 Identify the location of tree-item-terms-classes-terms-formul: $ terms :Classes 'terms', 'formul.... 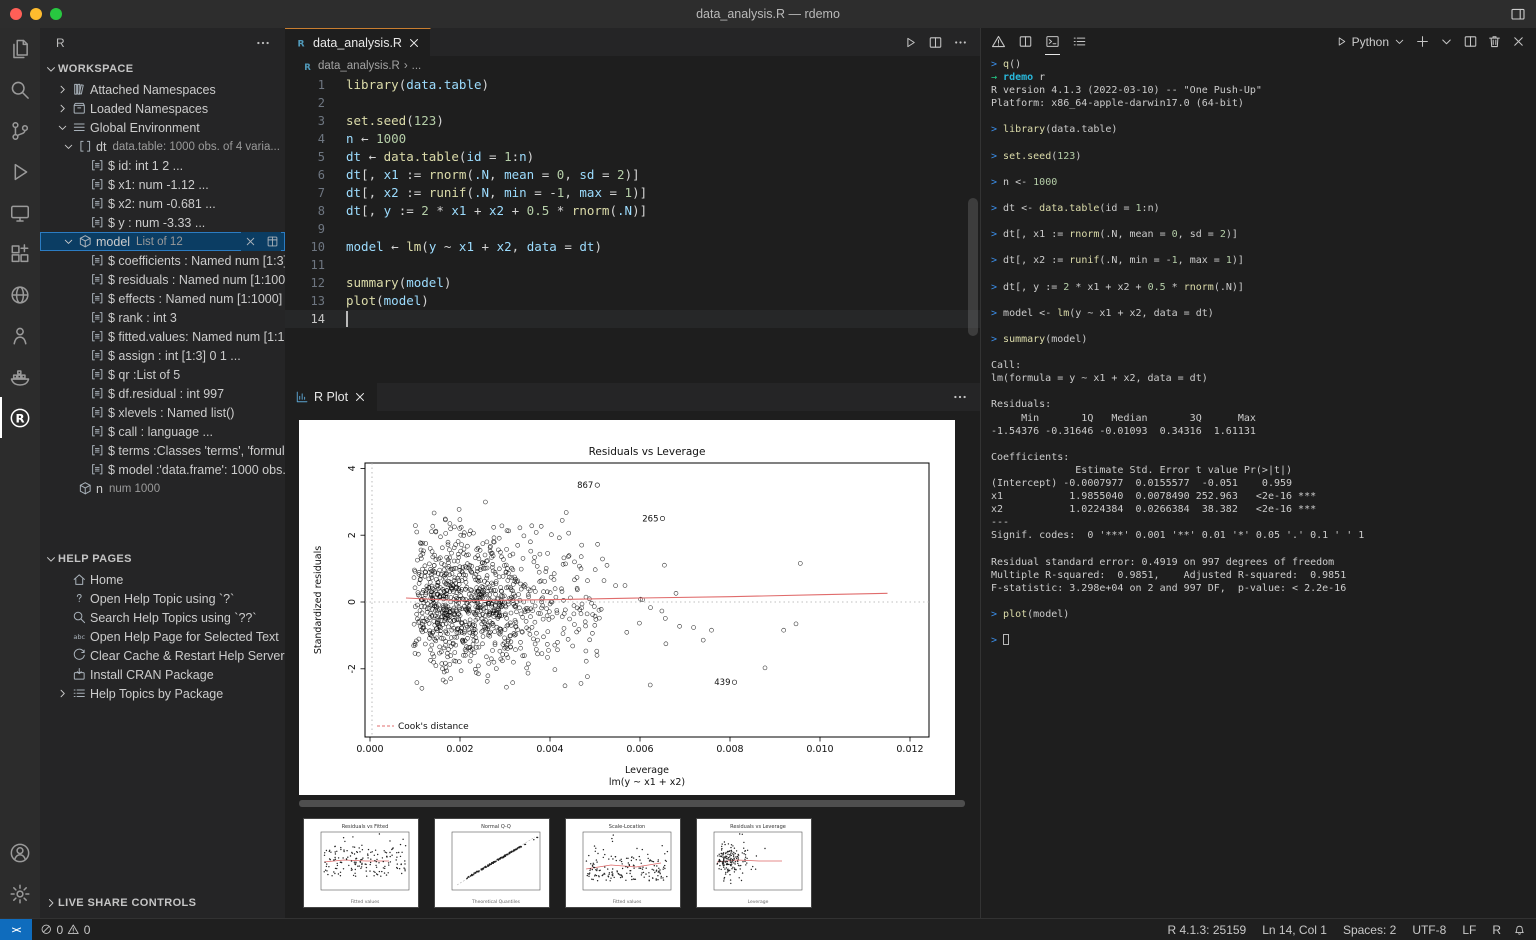
(162, 450).